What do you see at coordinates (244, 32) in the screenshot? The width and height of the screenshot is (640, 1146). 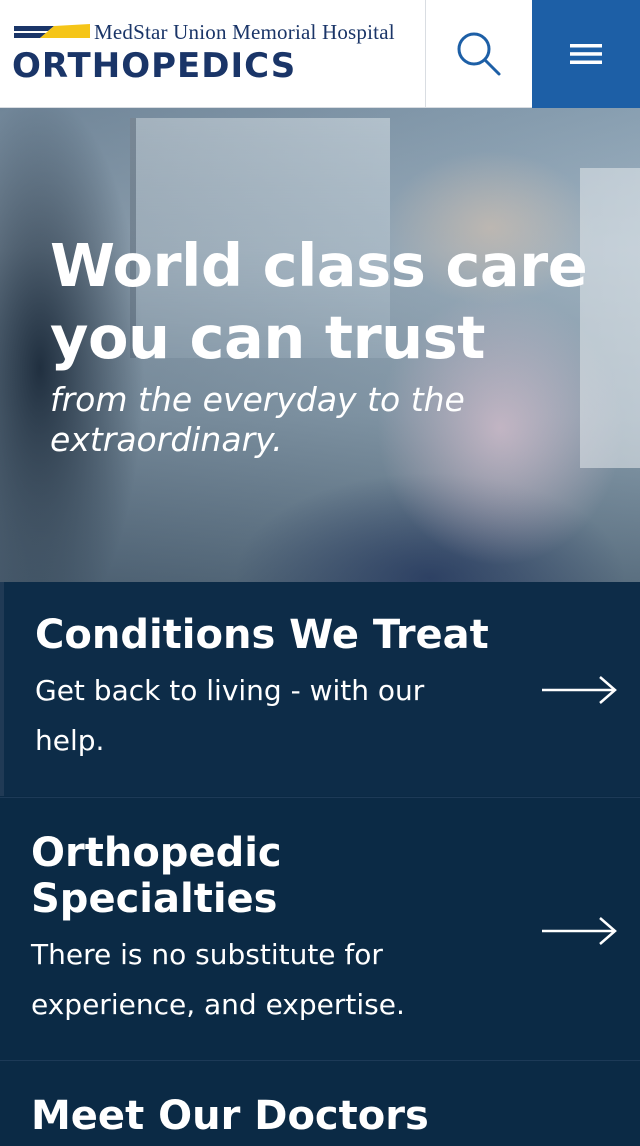 I see `hospital-name: MedStar Union Memorial Hospital` at bounding box center [244, 32].